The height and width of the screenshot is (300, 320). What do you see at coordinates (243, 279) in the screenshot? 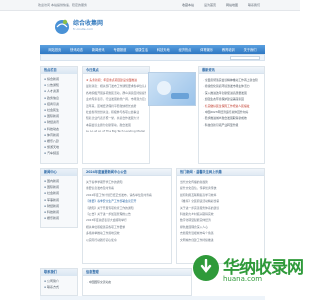
I see `watermark-domain: huana.com` at bounding box center [243, 279].